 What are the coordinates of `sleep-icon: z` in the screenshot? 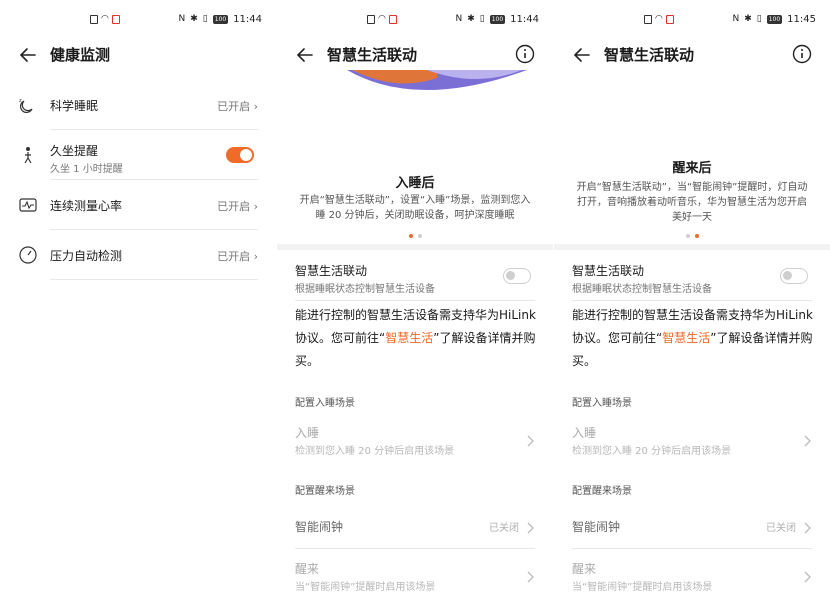 It's located at (28, 105).